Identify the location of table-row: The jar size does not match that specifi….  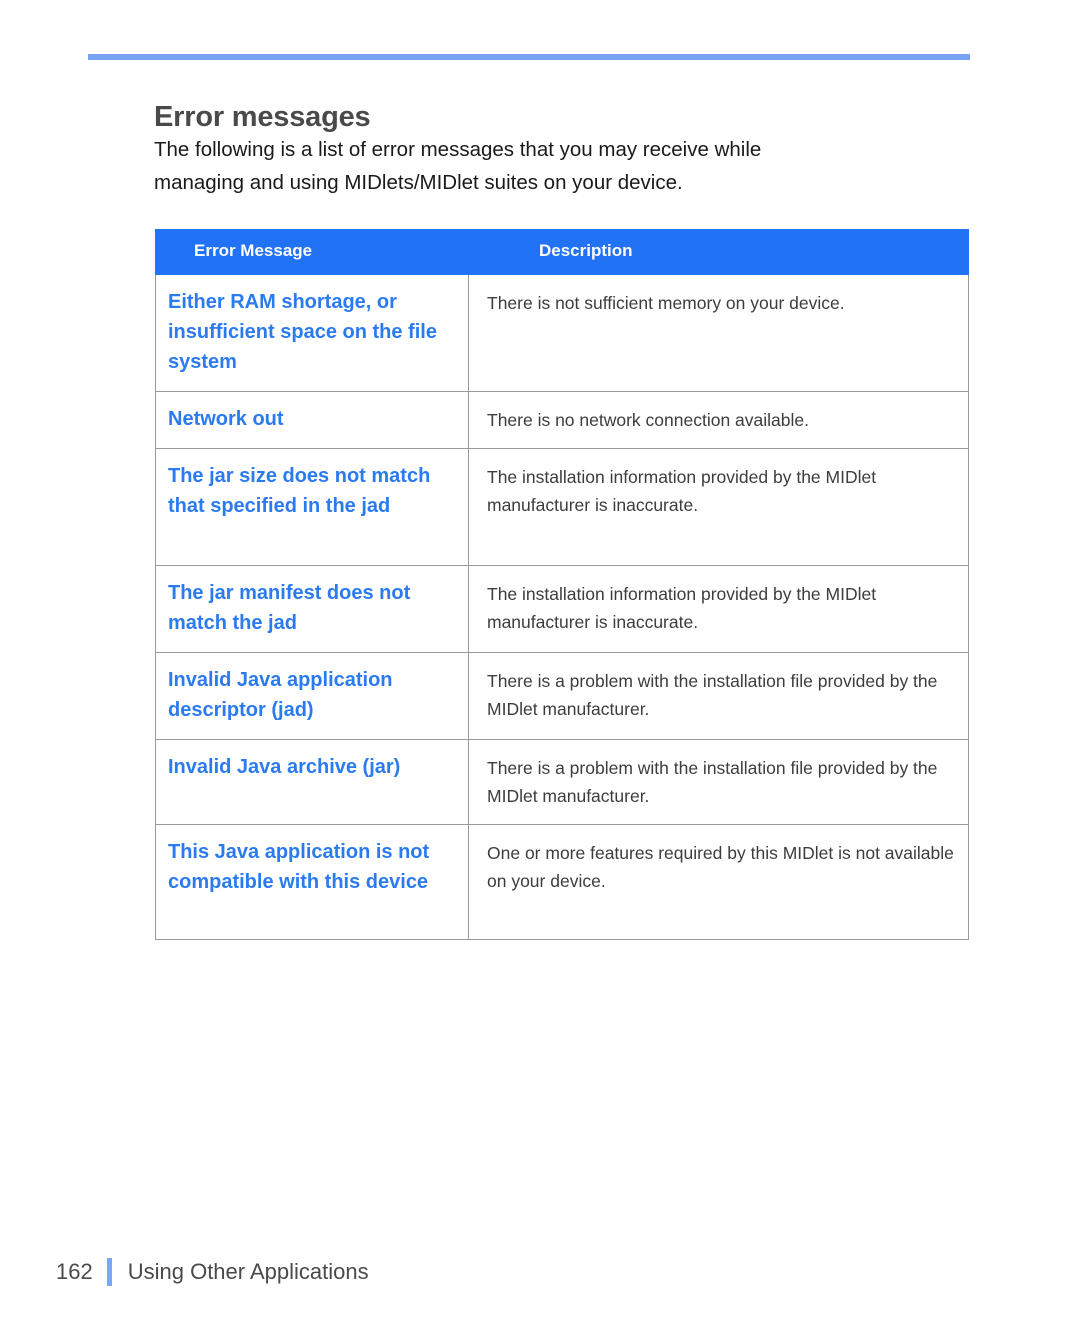
(562, 506).